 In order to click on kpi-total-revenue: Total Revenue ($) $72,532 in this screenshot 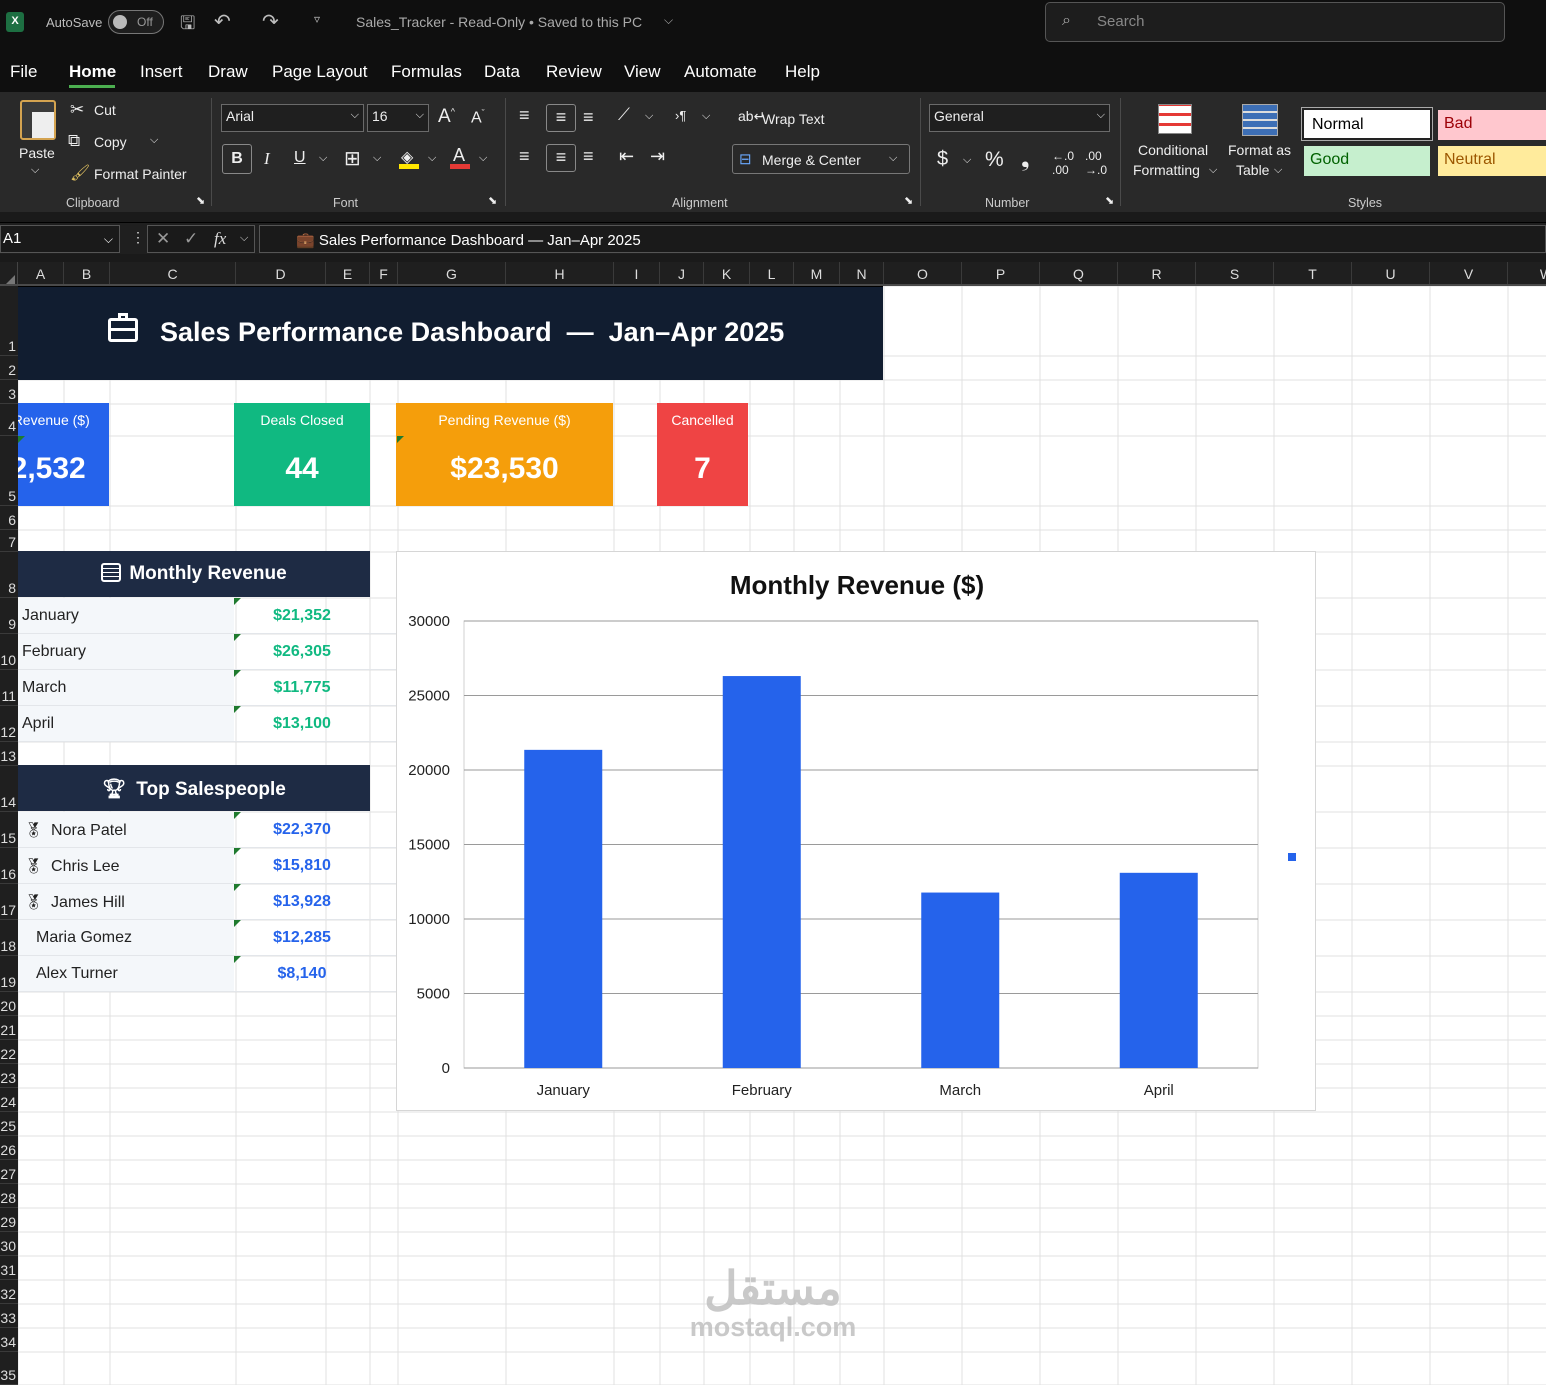, I will do `click(63, 454)`.